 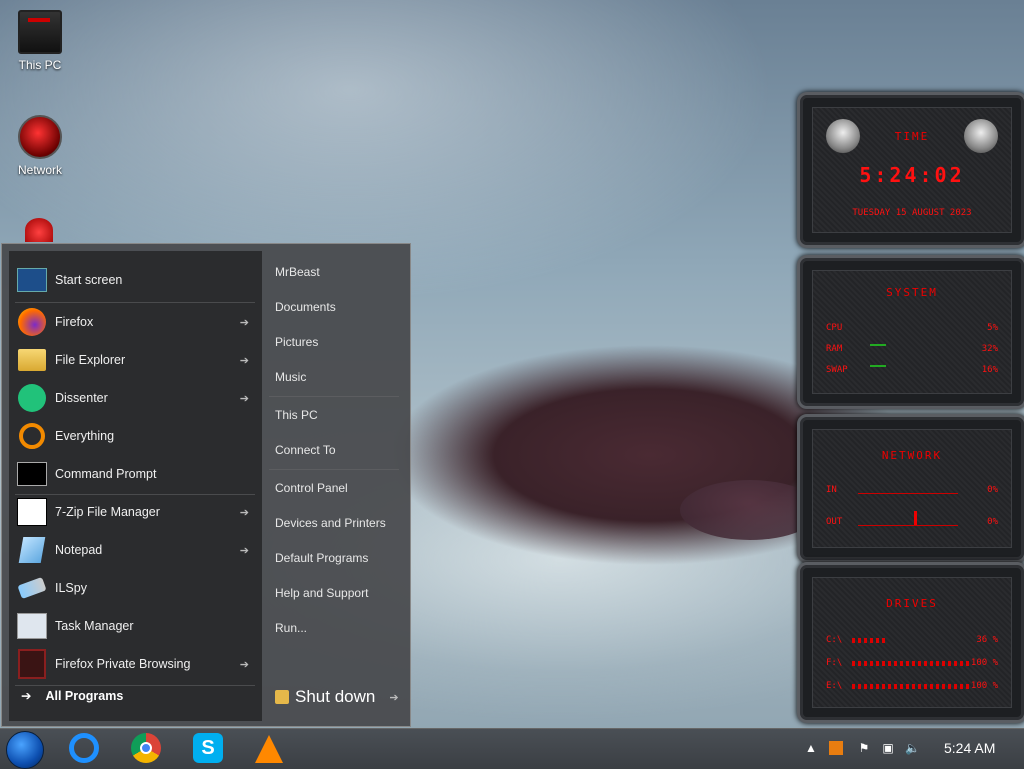 I want to click on pinned-firefox-private: Firefox Private Browsing ➔, so click(x=137, y=664).